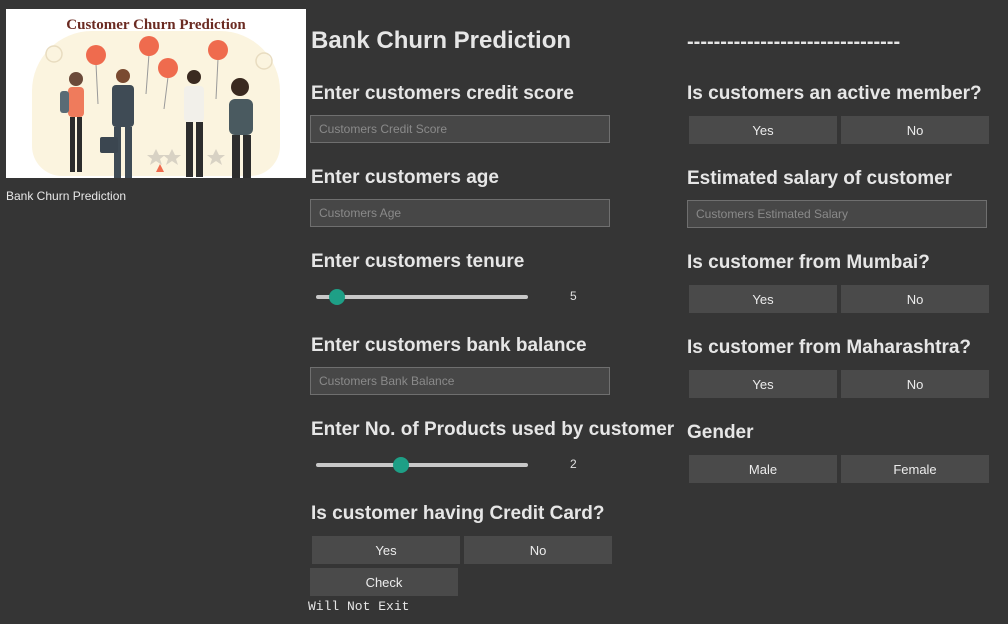 The image size is (1008, 624). I want to click on mumbai-label: Is customer from Mumbai?, so click(808, 262).